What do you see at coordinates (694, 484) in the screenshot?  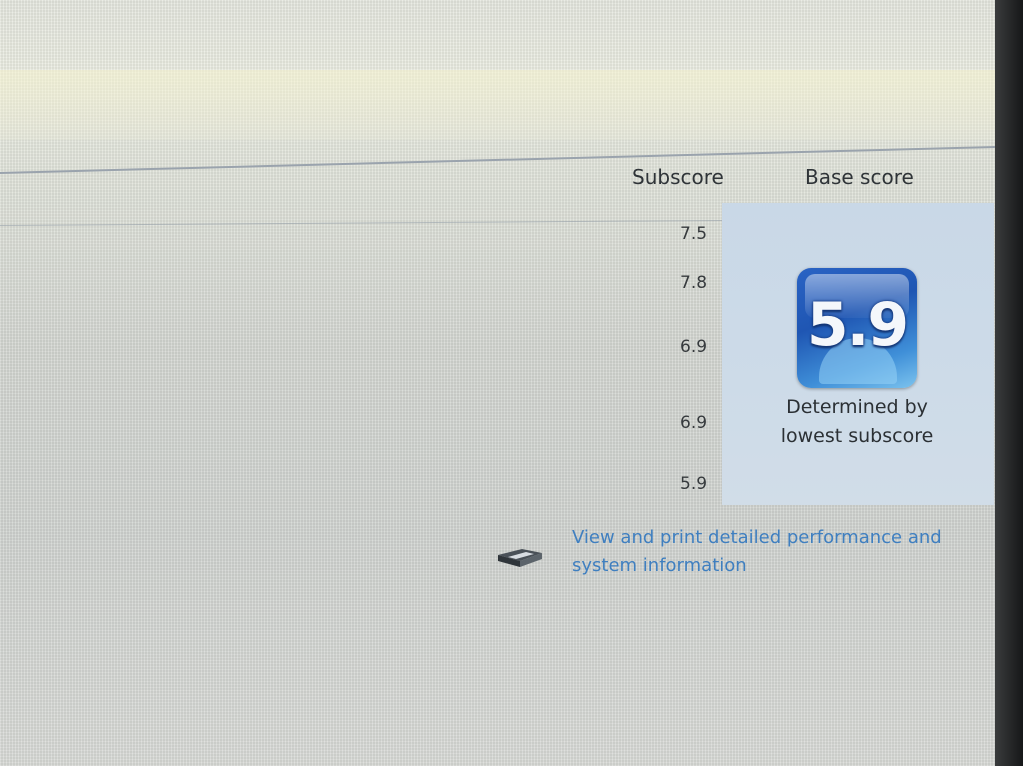 I see `subscore-hard-disk: 5.9` at bounding box center [694, 484].